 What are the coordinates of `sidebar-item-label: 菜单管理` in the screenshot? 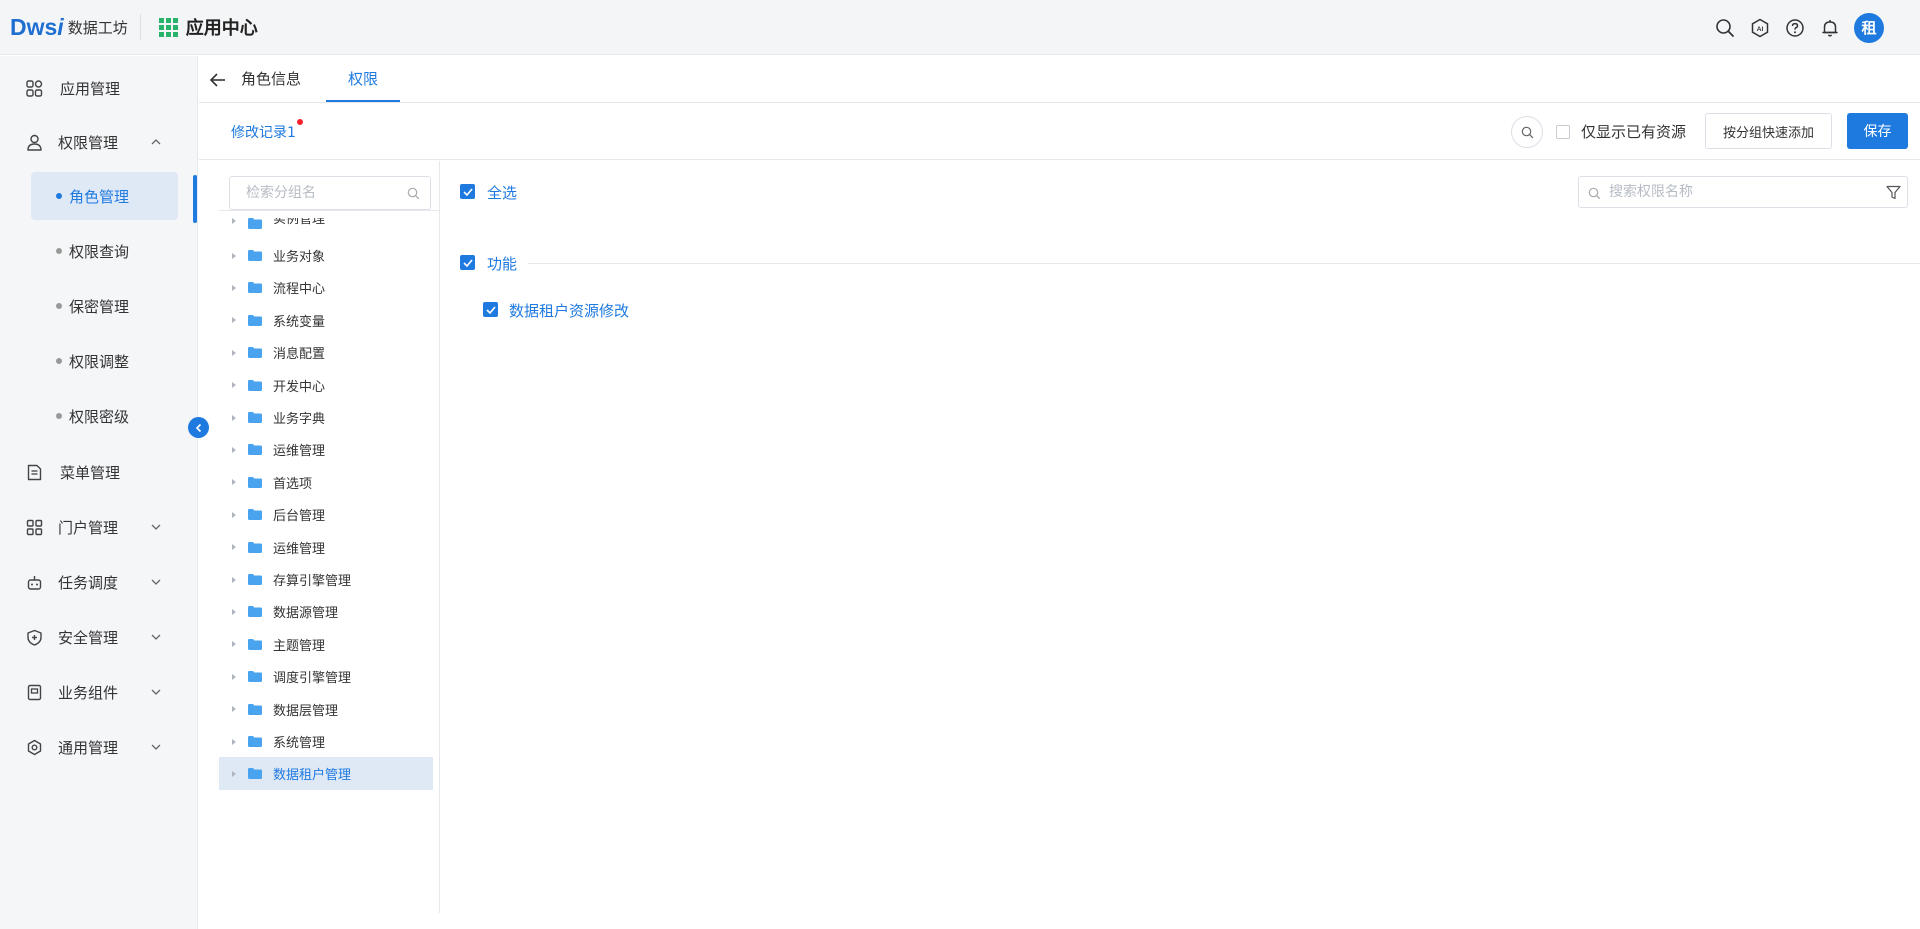 It's located at (90, 472).